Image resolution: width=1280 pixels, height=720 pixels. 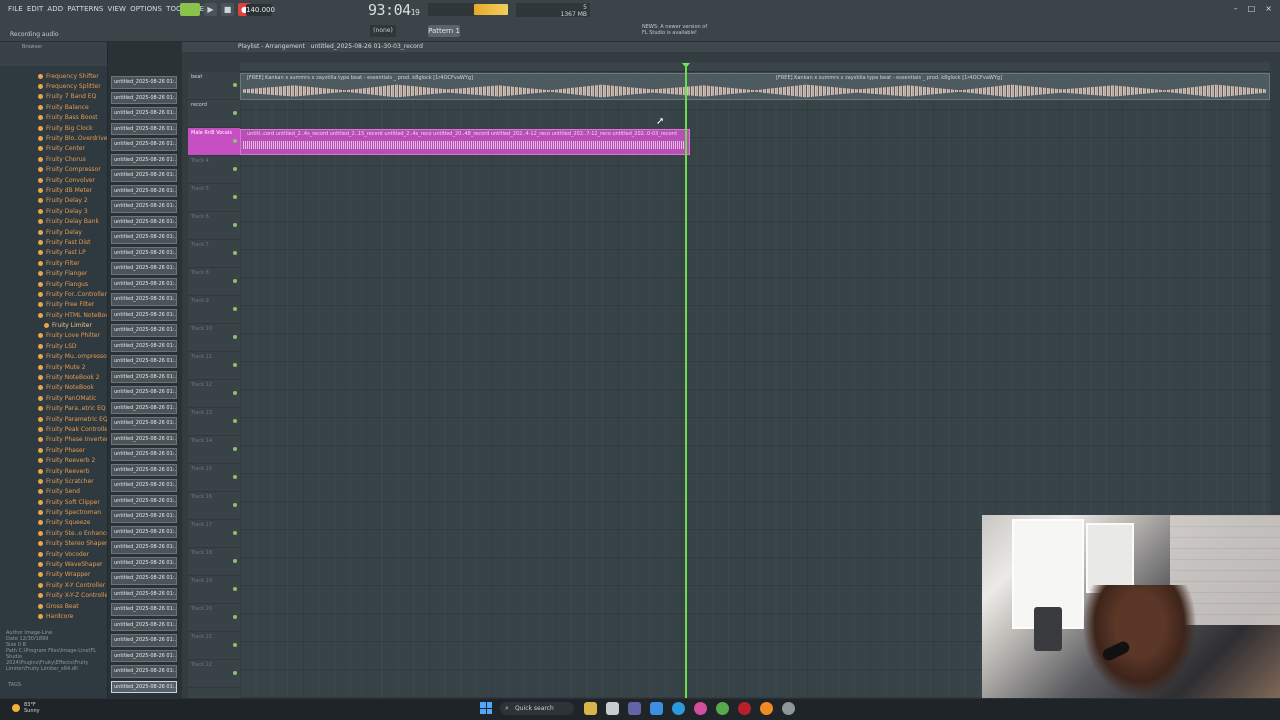 I want to click on track-header: Track 9, so click(x=214, y=310).